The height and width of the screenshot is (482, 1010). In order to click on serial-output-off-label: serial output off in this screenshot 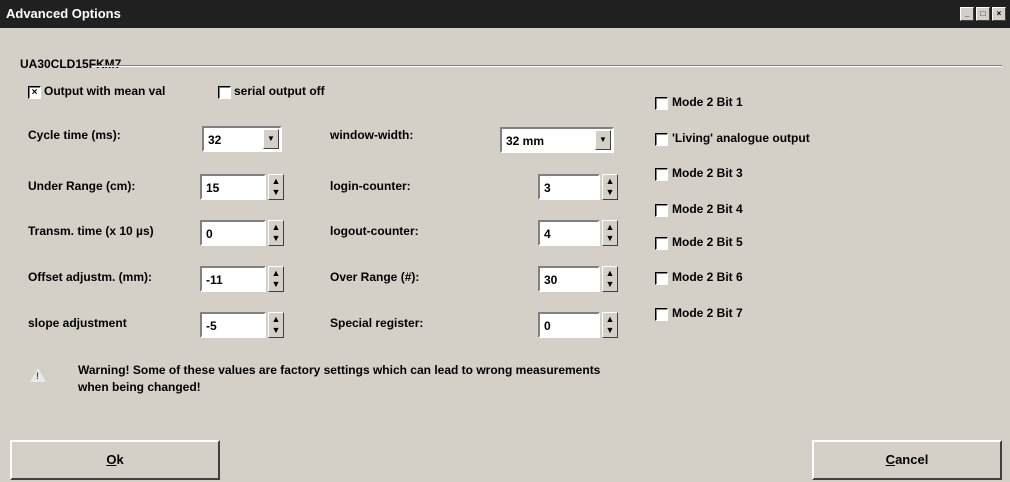, I will do `click(279, 91)`.